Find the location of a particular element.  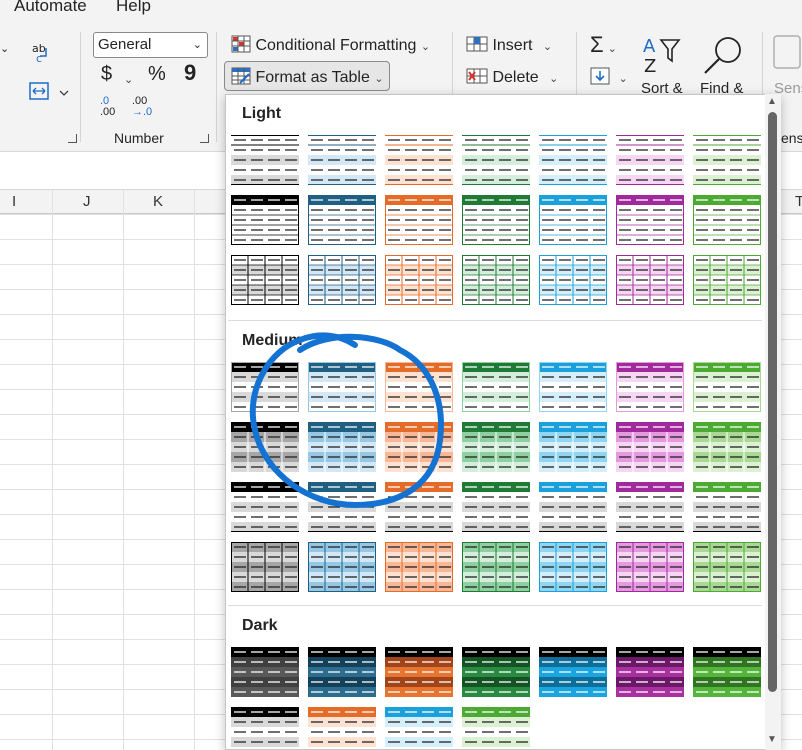

autosum-button: Σ ⌄ is located at coordinates (603, 45).